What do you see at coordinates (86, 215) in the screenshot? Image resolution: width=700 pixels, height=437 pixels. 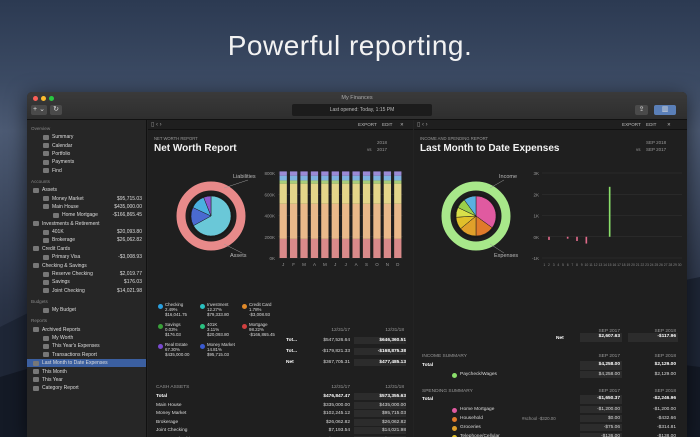 I see `sidebar-account-item: Home Mortgage -$166,865.45` at bounding box center [86, 215].